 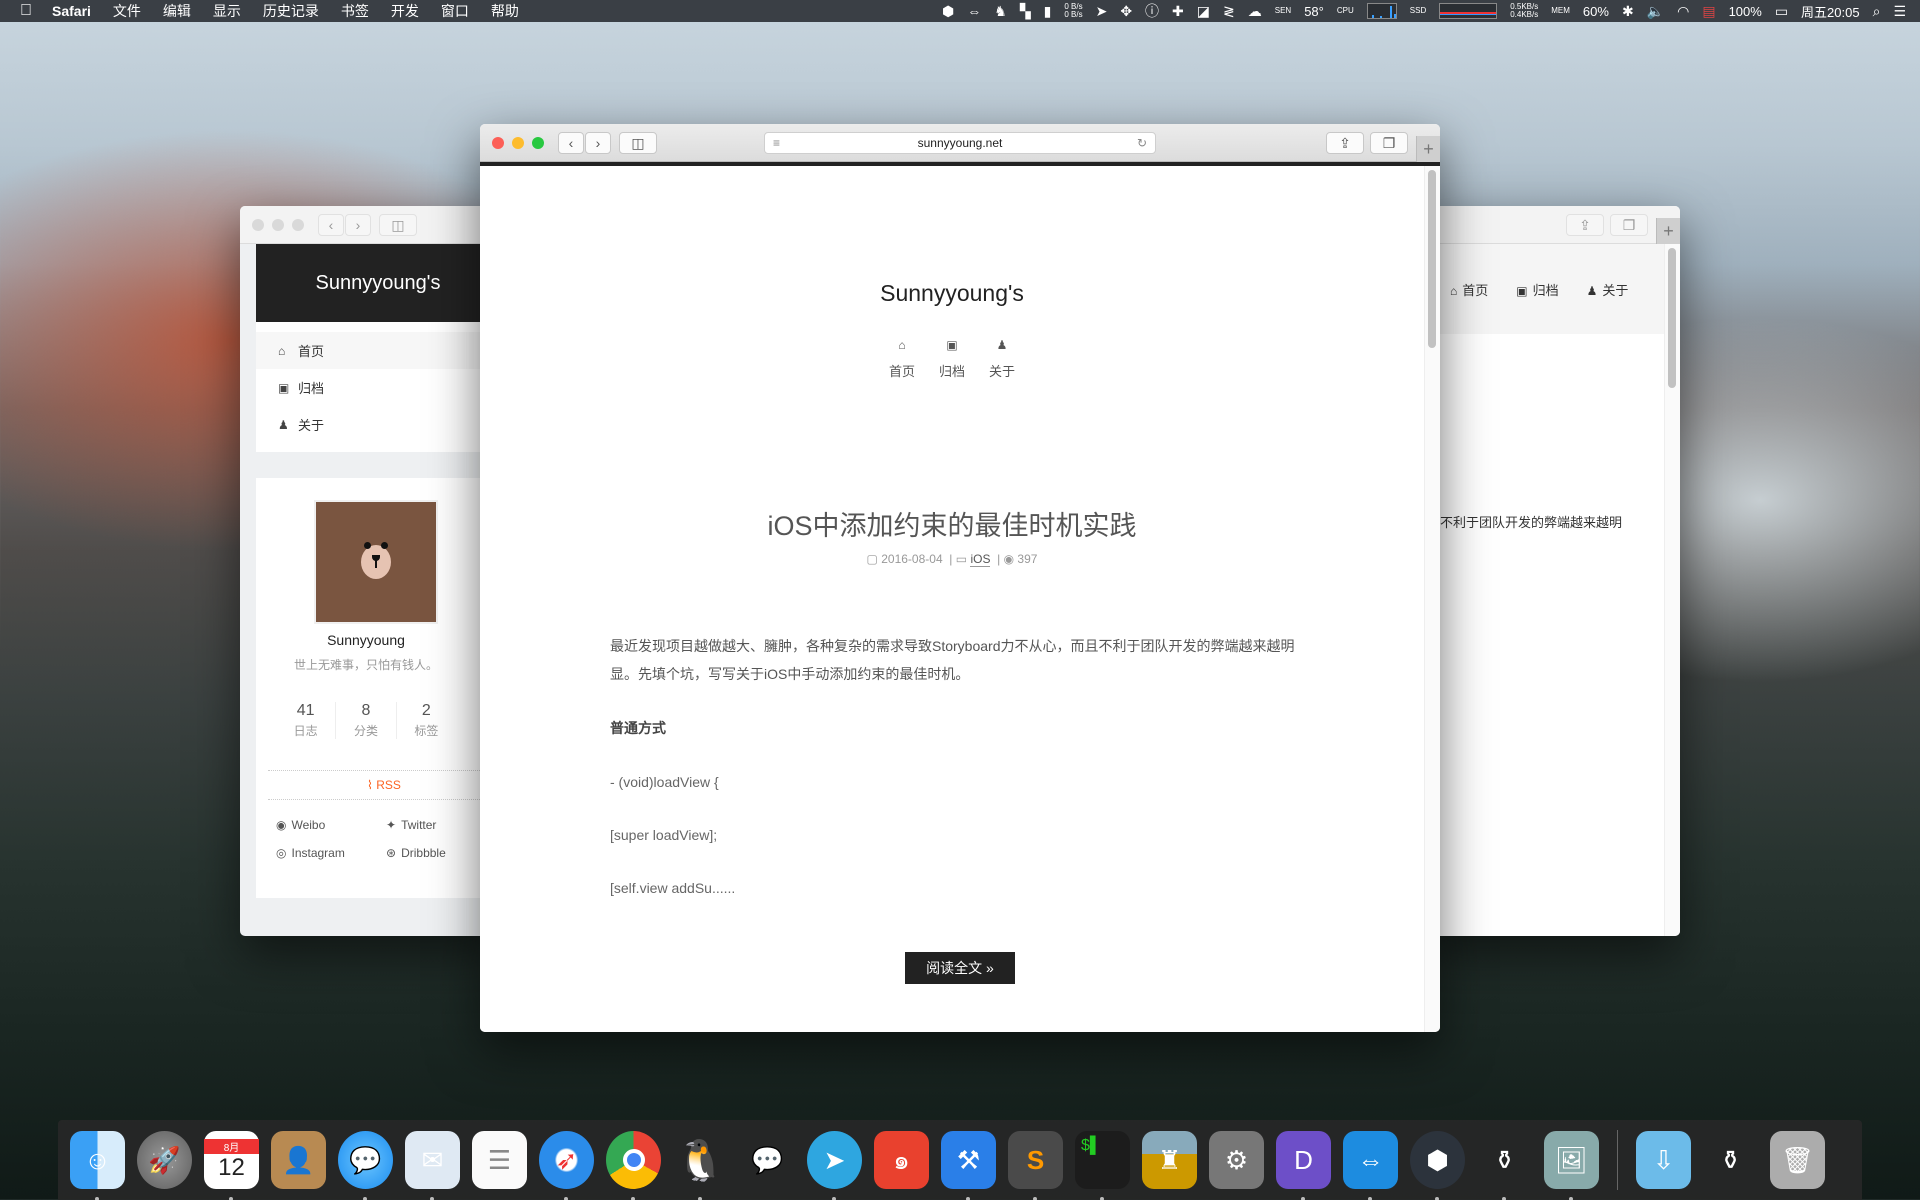 What do you see at coordinates (1048, 11) in the screenshot?
I see `signal-icon: ▮` at bounding box center [1048, 11].